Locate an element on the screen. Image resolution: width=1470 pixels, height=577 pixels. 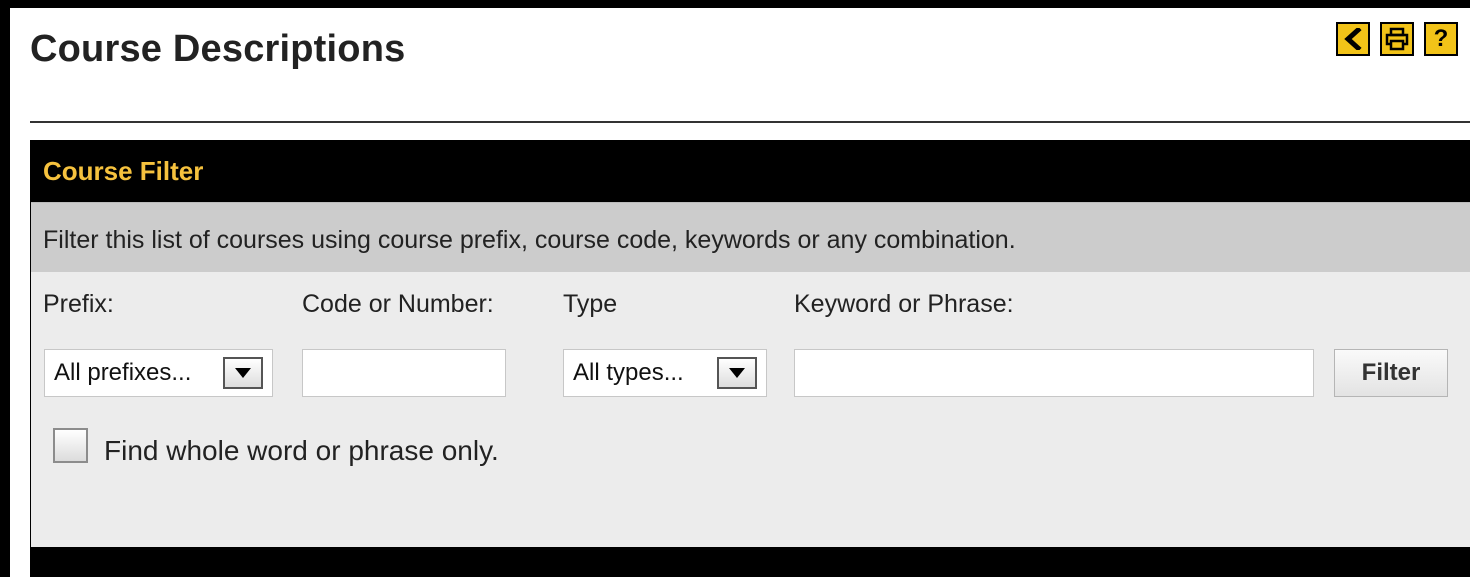
course-filter-heading: Course Filter is located at coordinates (123, 171).